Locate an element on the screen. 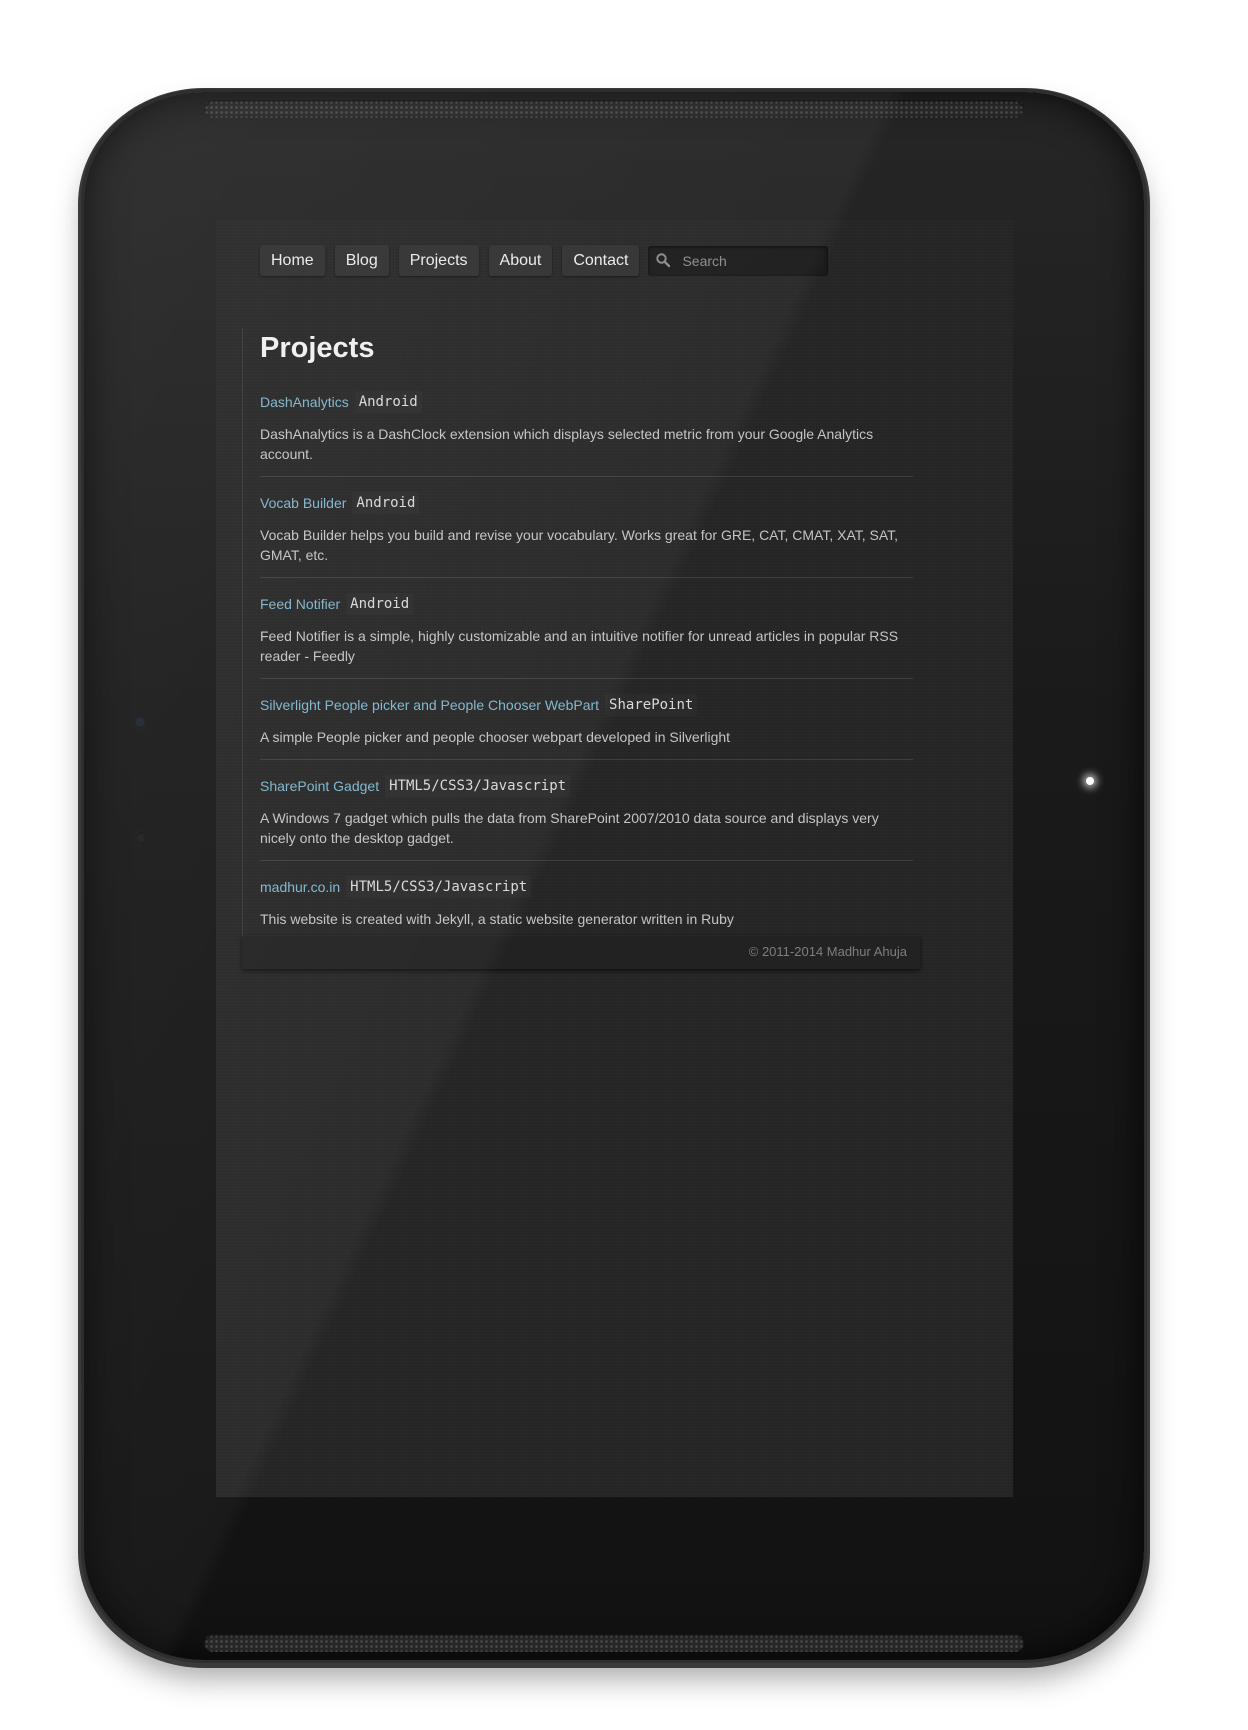  project-header: Vocab Builder Android is located at coordinates (586, 503).